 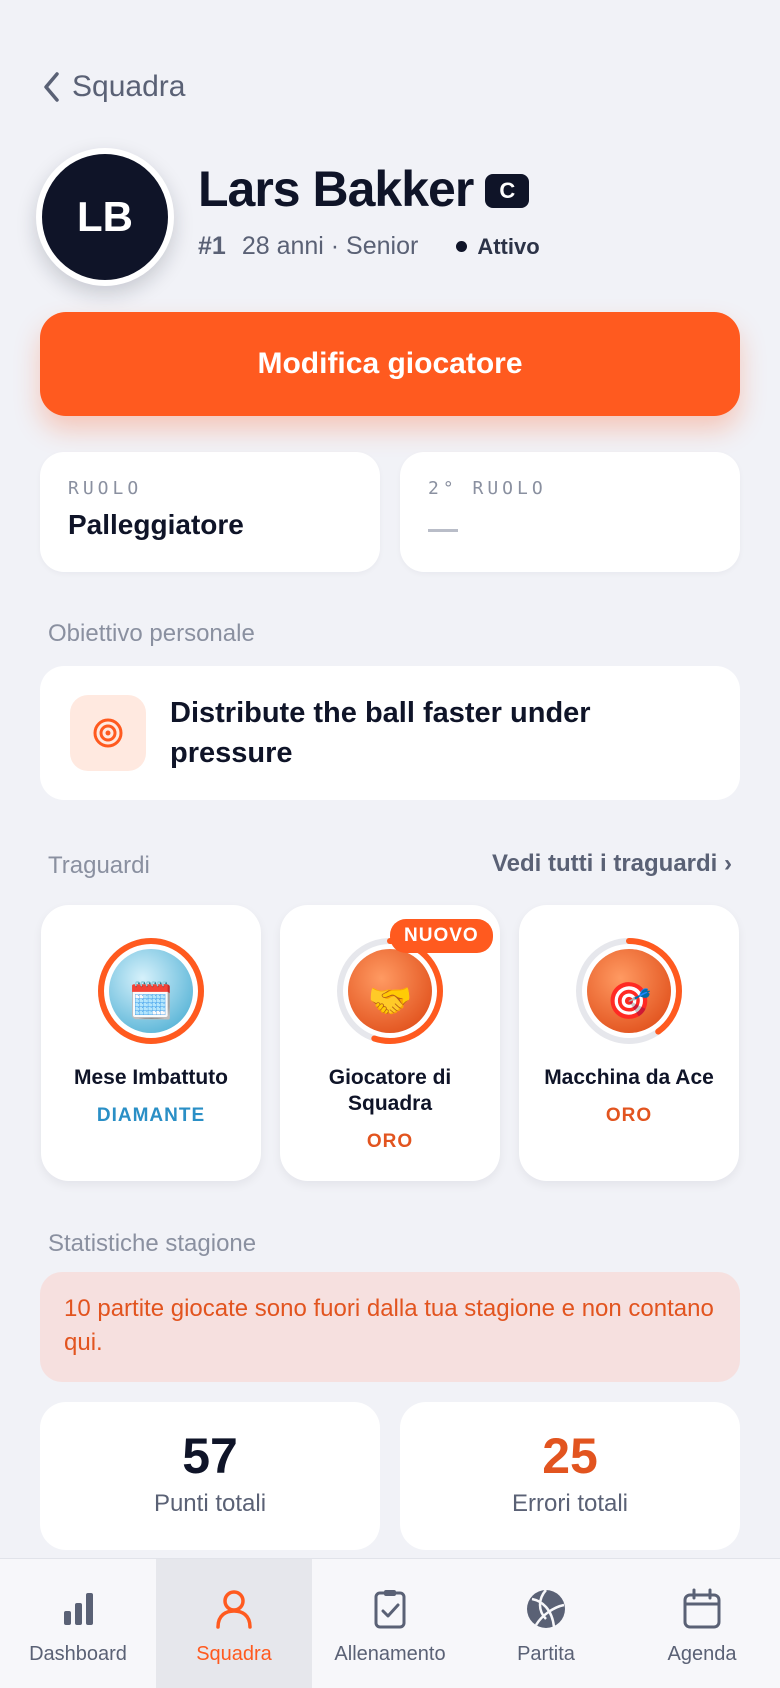 I want to click on empty-value-dash, so click(x=443, y=530).